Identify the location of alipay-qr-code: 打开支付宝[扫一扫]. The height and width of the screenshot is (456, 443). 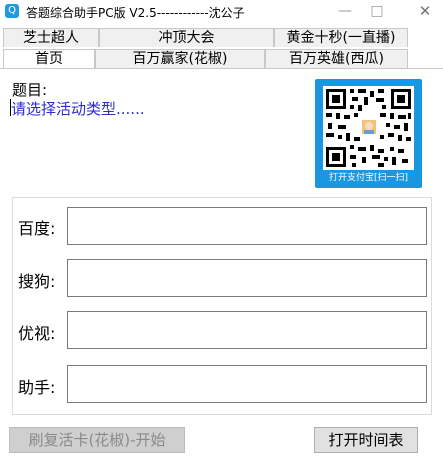
(368, 133).